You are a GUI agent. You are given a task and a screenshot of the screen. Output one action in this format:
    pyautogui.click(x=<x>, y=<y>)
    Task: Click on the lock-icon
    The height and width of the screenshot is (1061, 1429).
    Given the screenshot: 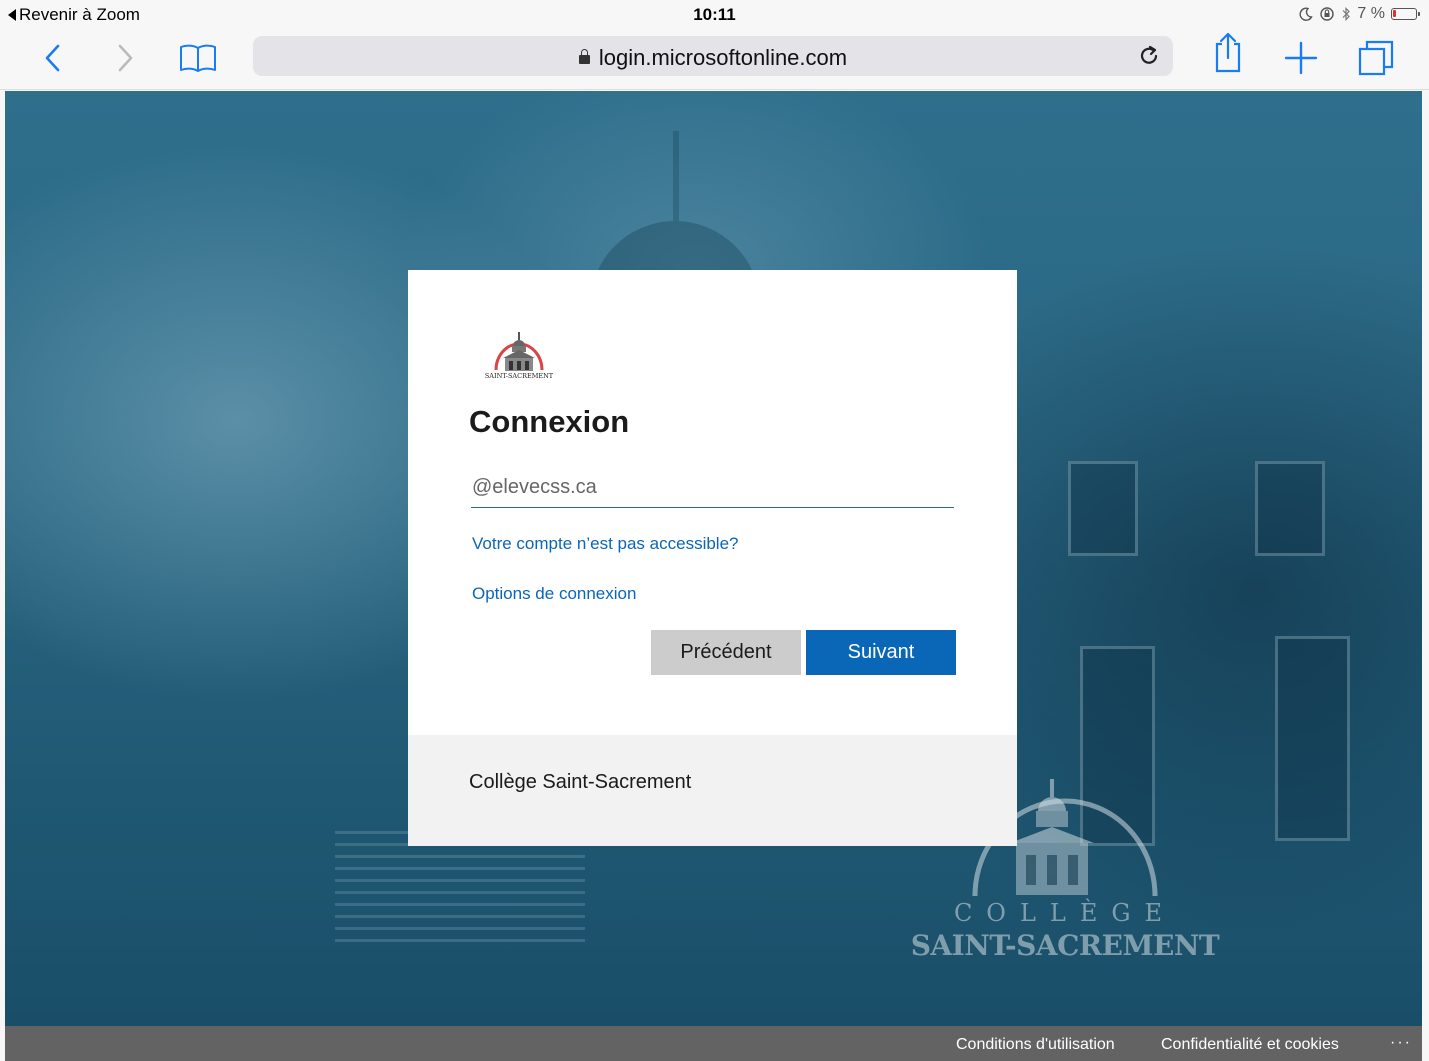 What is the action you would take?
    pyautogui.click(x=584, y=56)
    